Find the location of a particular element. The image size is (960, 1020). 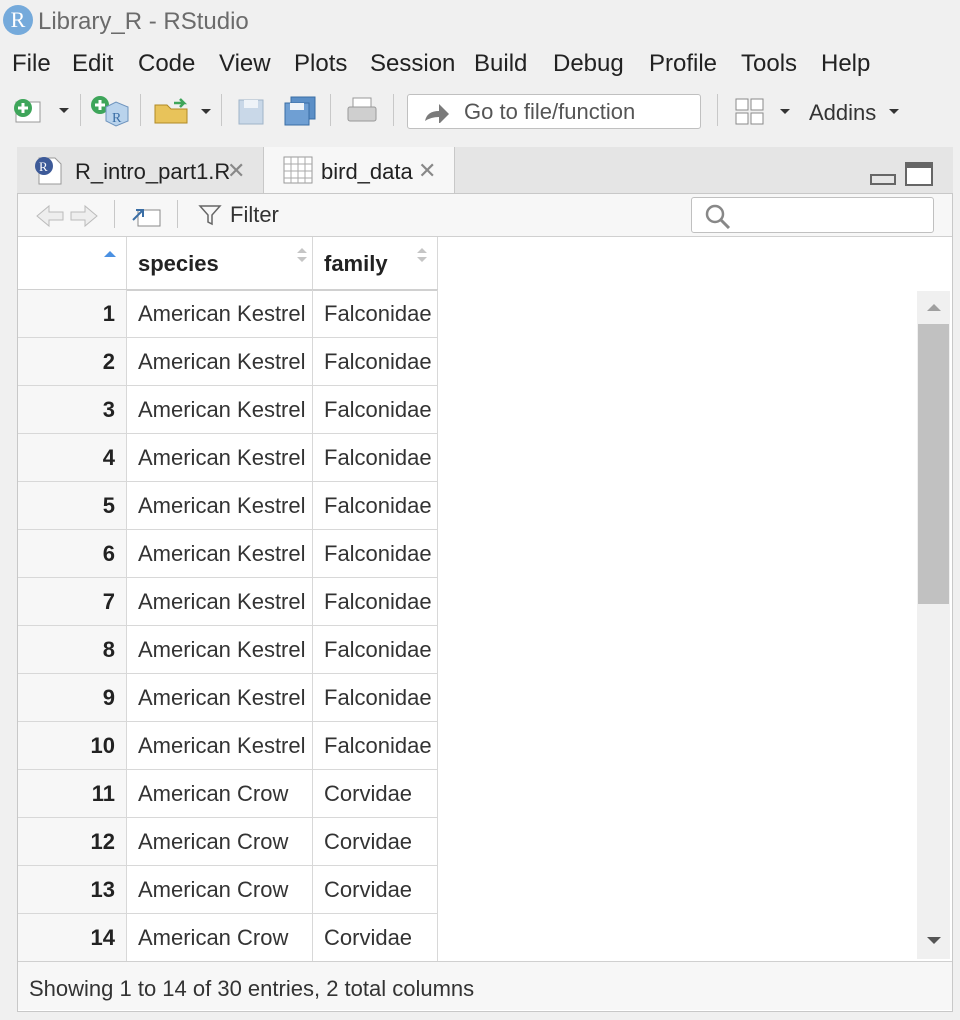

menu-session: Session is located at coordinates (412, 64).